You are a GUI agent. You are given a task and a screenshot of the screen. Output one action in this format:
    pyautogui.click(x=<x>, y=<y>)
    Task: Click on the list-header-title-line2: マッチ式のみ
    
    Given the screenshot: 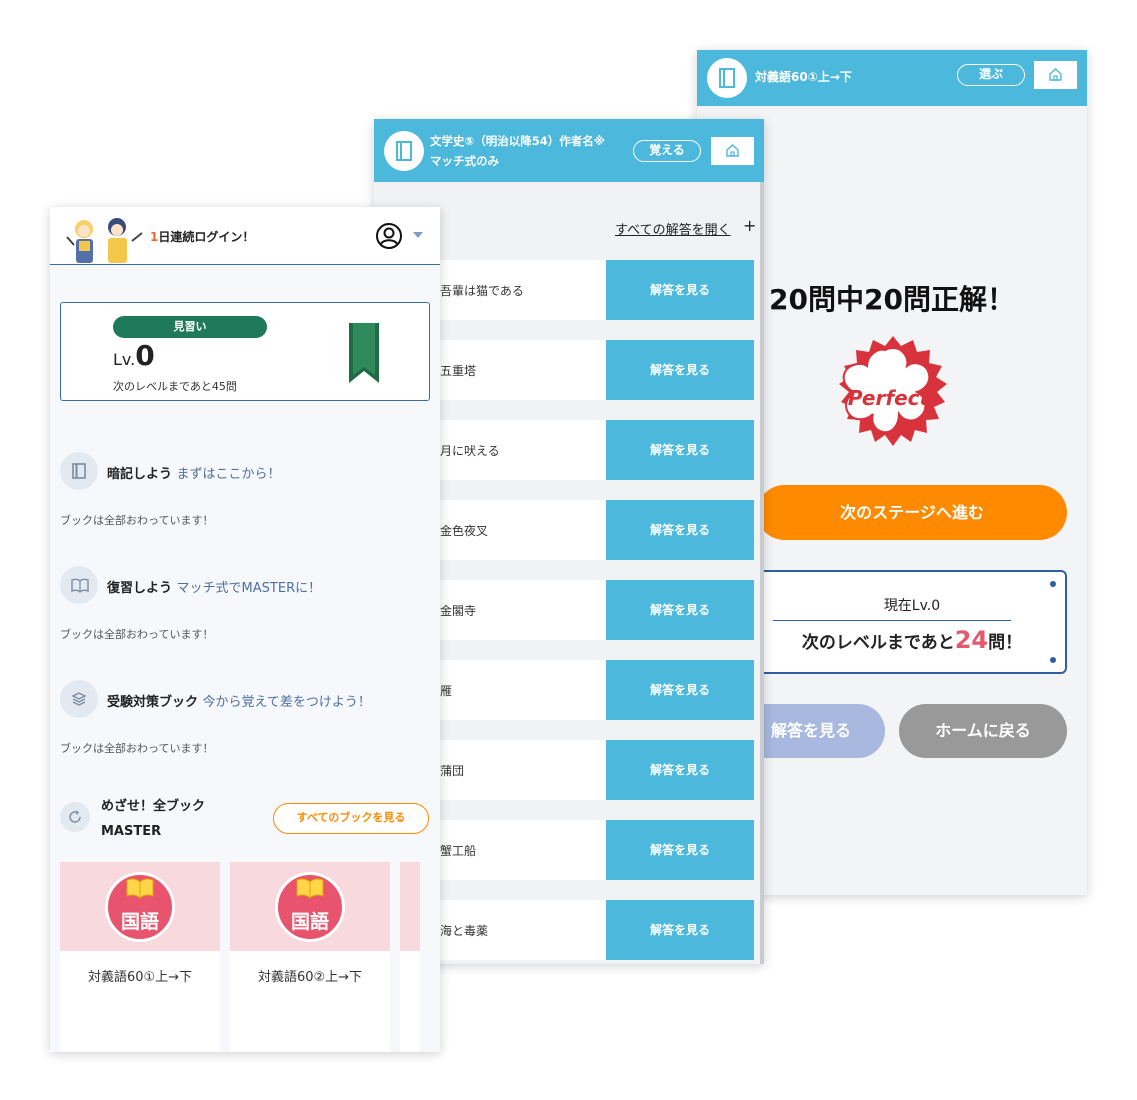 What is the action you would take?
    pyautogui.click(x=464, y=161)
    